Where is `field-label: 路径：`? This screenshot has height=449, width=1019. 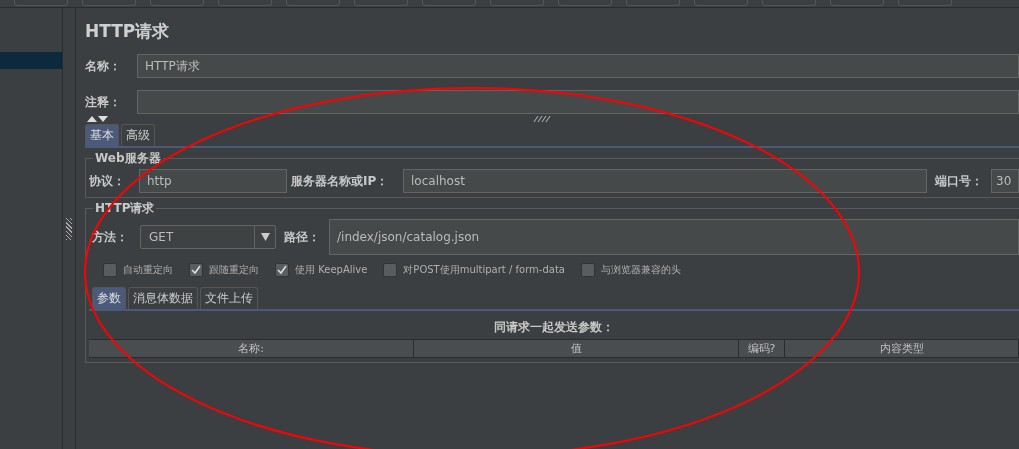
field-label: 路径： is located at coordinates (302, 237).